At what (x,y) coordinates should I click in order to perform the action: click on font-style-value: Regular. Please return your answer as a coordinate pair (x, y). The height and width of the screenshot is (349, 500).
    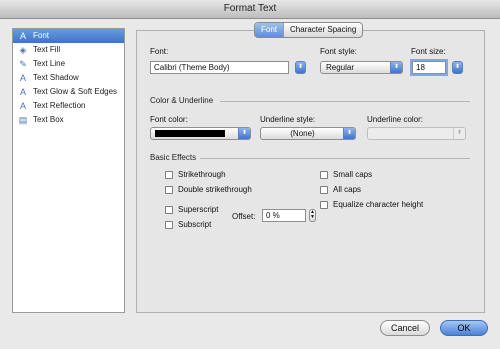
    Looking at the image, I should click on (340, 67).